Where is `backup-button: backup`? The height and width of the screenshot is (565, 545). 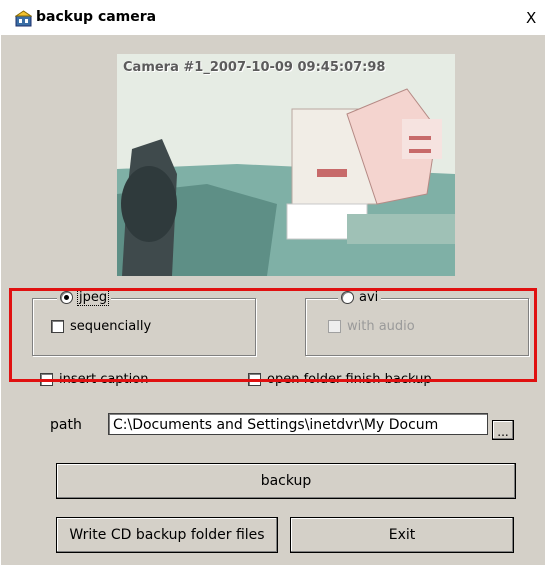 backup-button: backup is located at coordinates (286, 481).